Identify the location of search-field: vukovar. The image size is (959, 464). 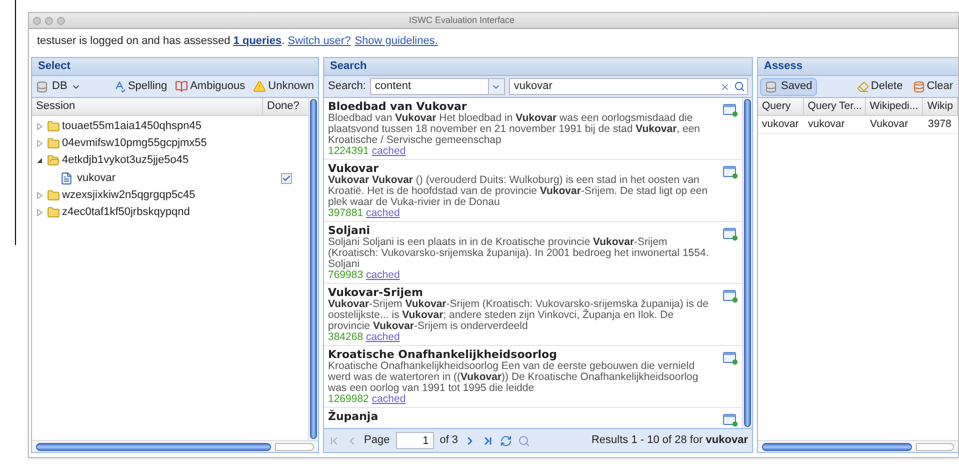
(628, 86).